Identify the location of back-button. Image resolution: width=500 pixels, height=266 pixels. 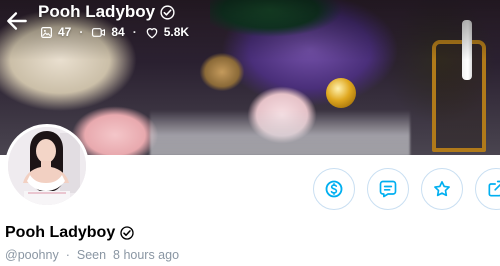
(17, 21).